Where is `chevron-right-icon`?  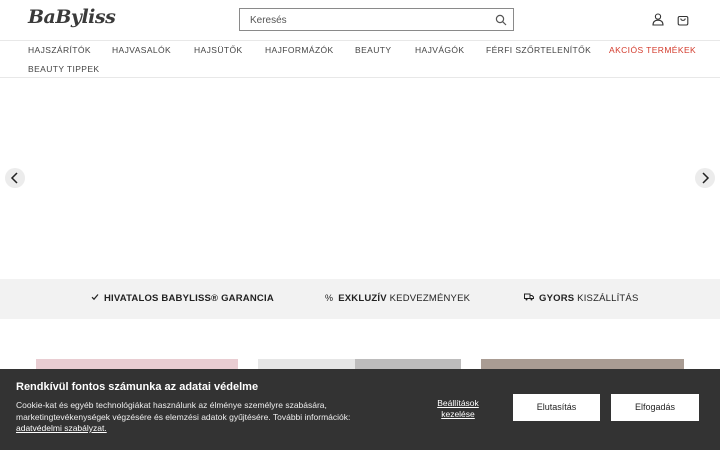
chevron-right-icon is located at coordinates (706, 178).